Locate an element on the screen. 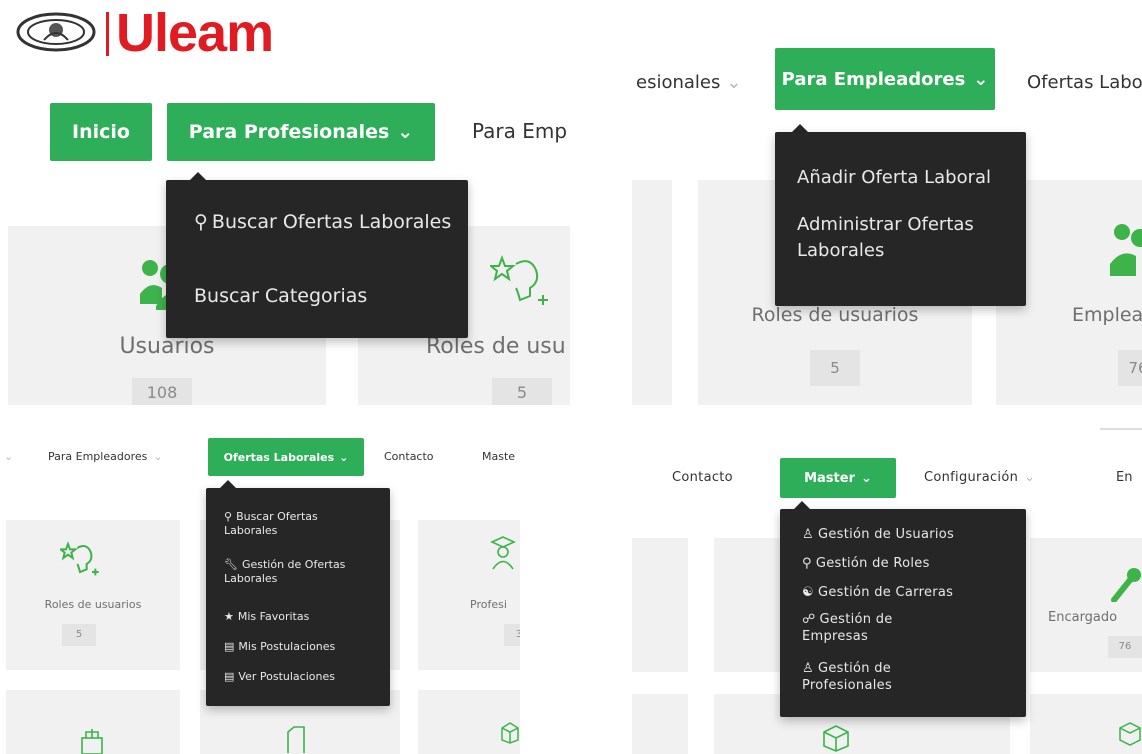  card-label: Emplea is located at coordinates (1107, 315).